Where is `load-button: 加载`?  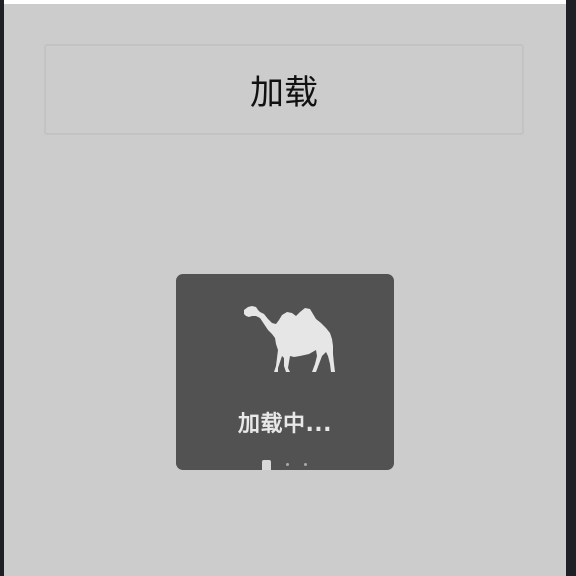 load-button: 加载 is located at coordinates (284, 89).